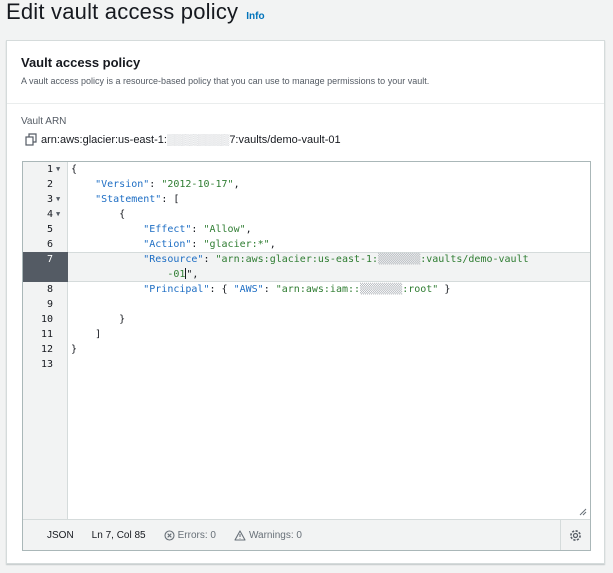 Image resolution: width=613 pixels, height=573 pixels. Describe the element at coordinates (255, 16) in the screenshot. I see `info-link: Info` at that location.